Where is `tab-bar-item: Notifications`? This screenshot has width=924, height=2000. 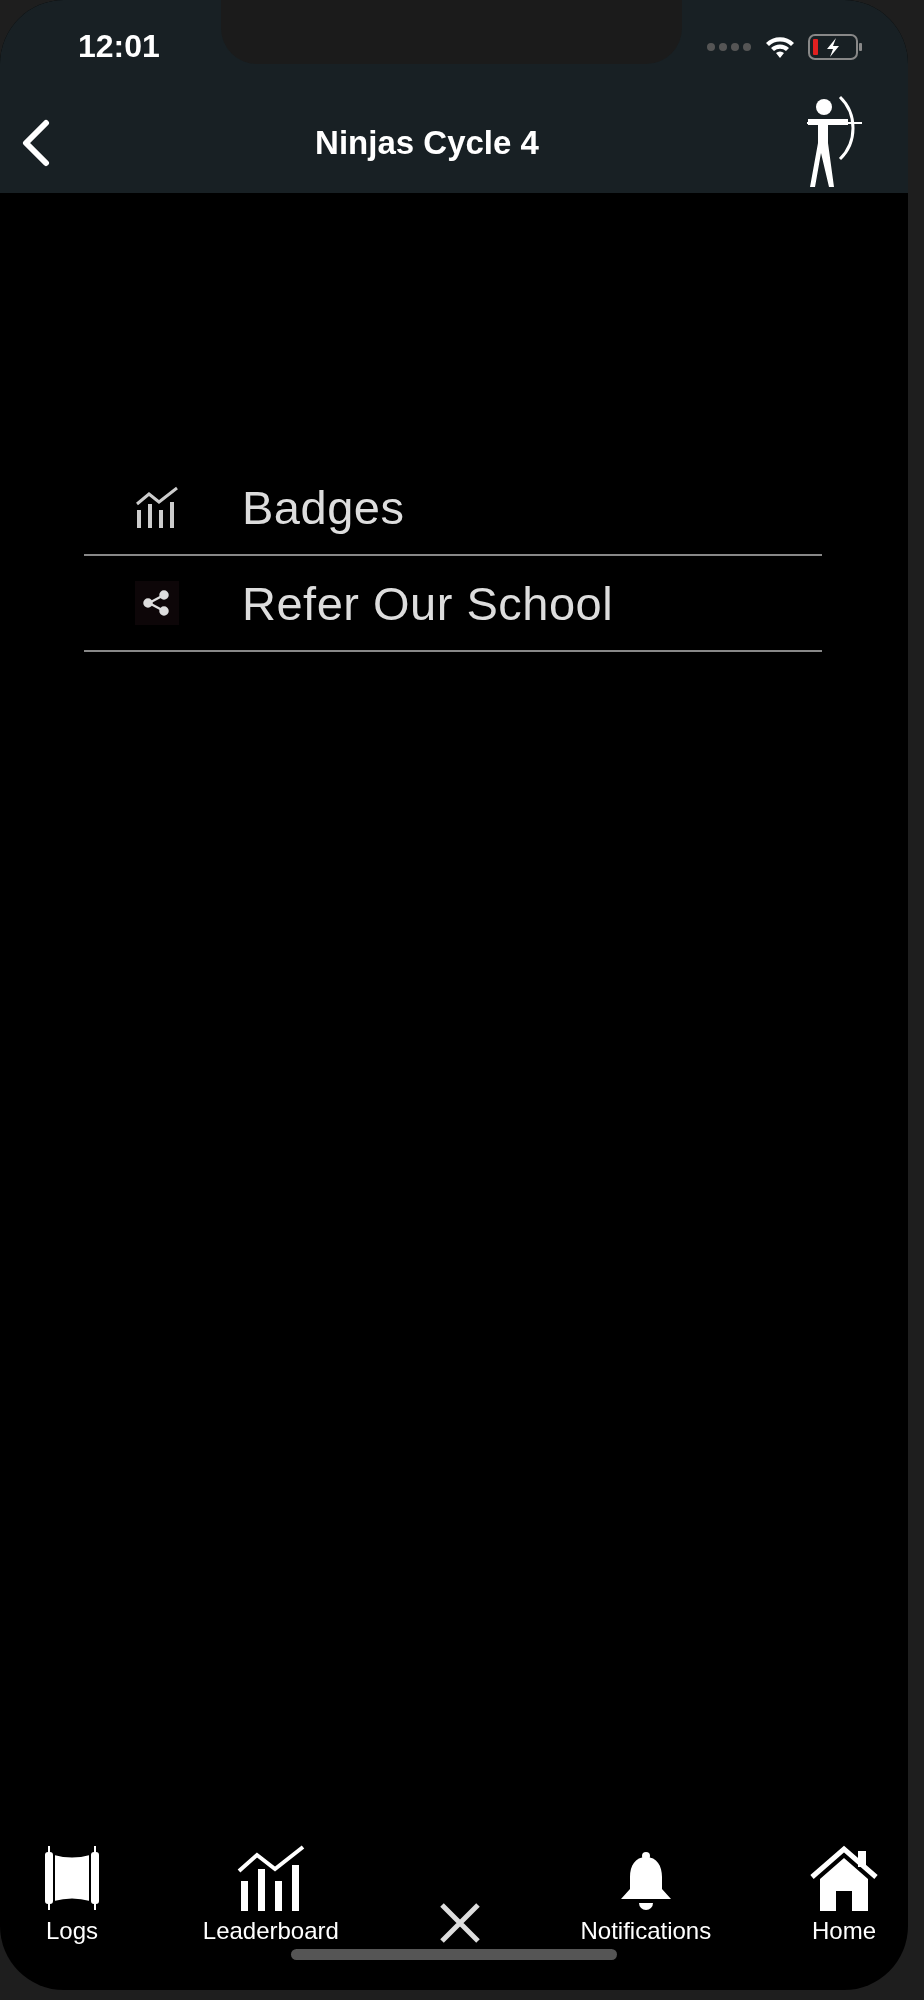 tab-bar-item: Notifications is located at coordinates (646, 1898).